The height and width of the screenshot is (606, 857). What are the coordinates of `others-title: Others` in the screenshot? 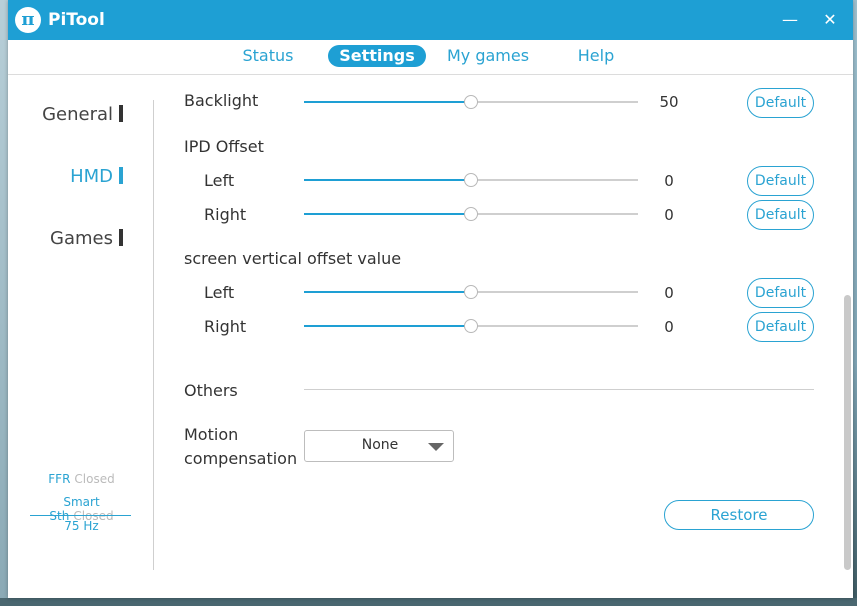 It's located at (211, 390).